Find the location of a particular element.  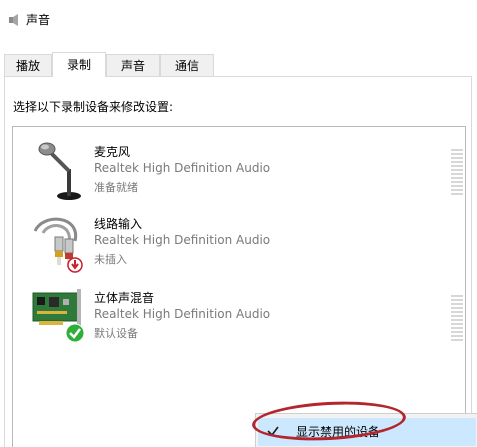

tab-playback: 播放 is located at coordinates (28, 65).